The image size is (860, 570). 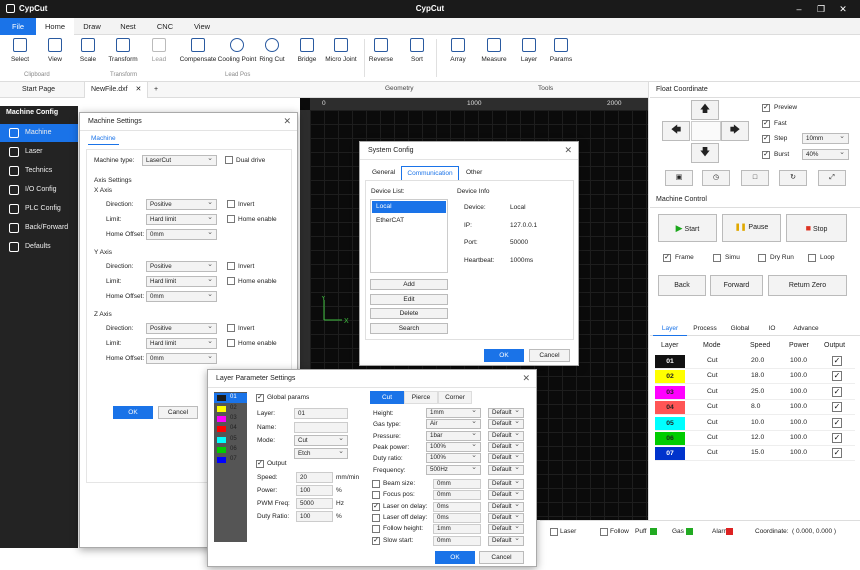 I want to click on x-direction-select: Positive, so click(x=181, y=204).